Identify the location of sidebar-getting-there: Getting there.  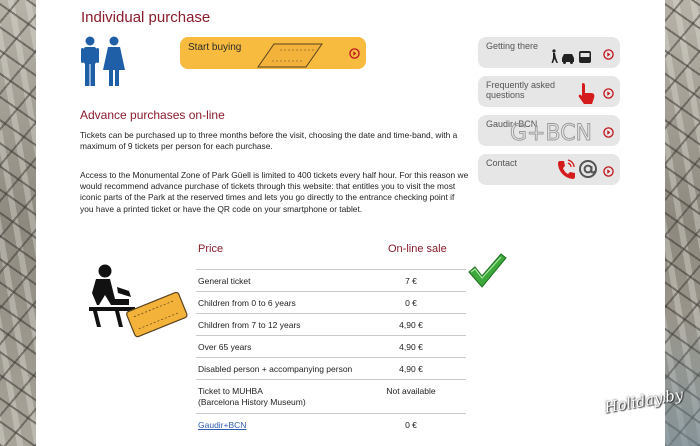
(549, 52).